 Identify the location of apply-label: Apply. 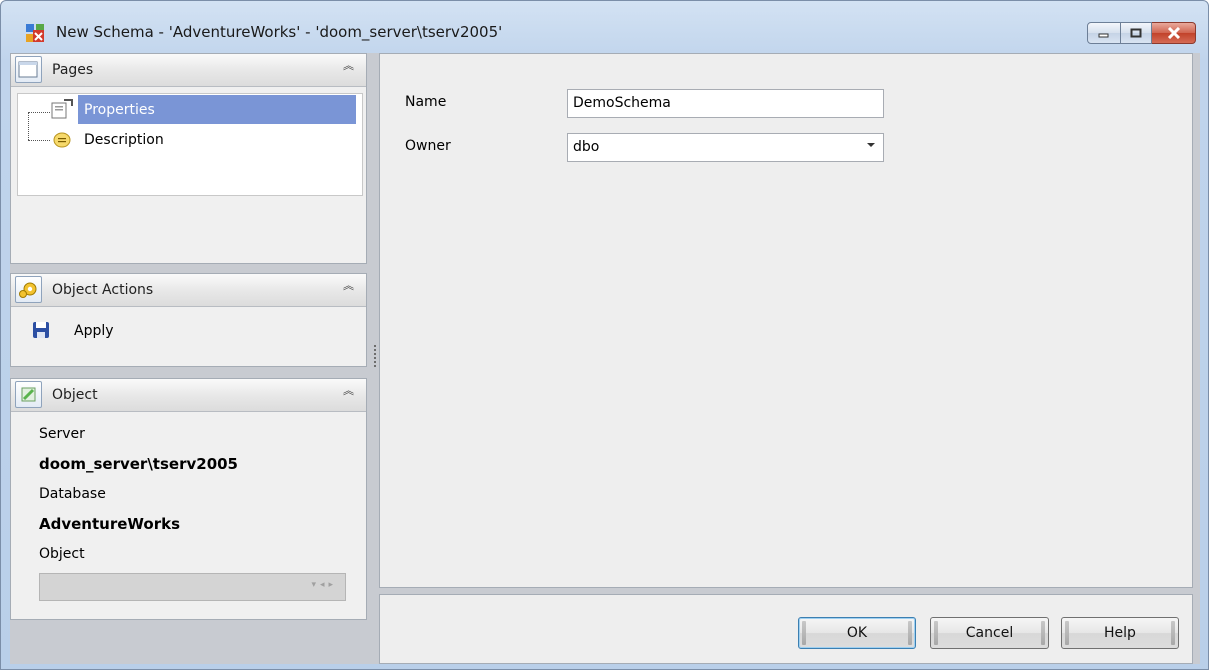
(94, 331).